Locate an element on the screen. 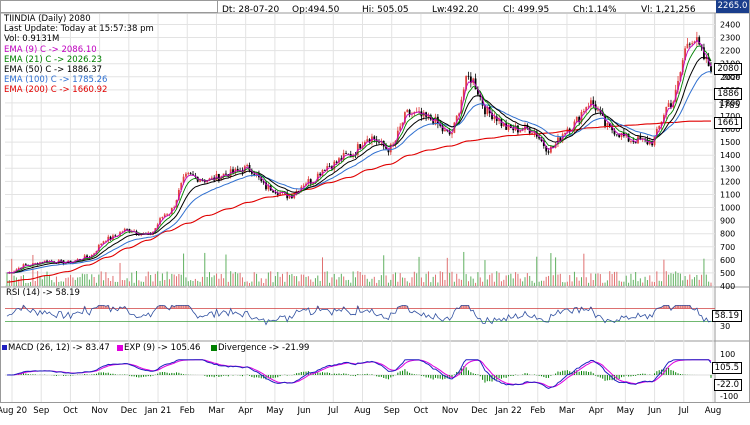 The width and height of the screenshot is (750, 425). last-price-box: 2265.0 is located at coordinates (732, 6).